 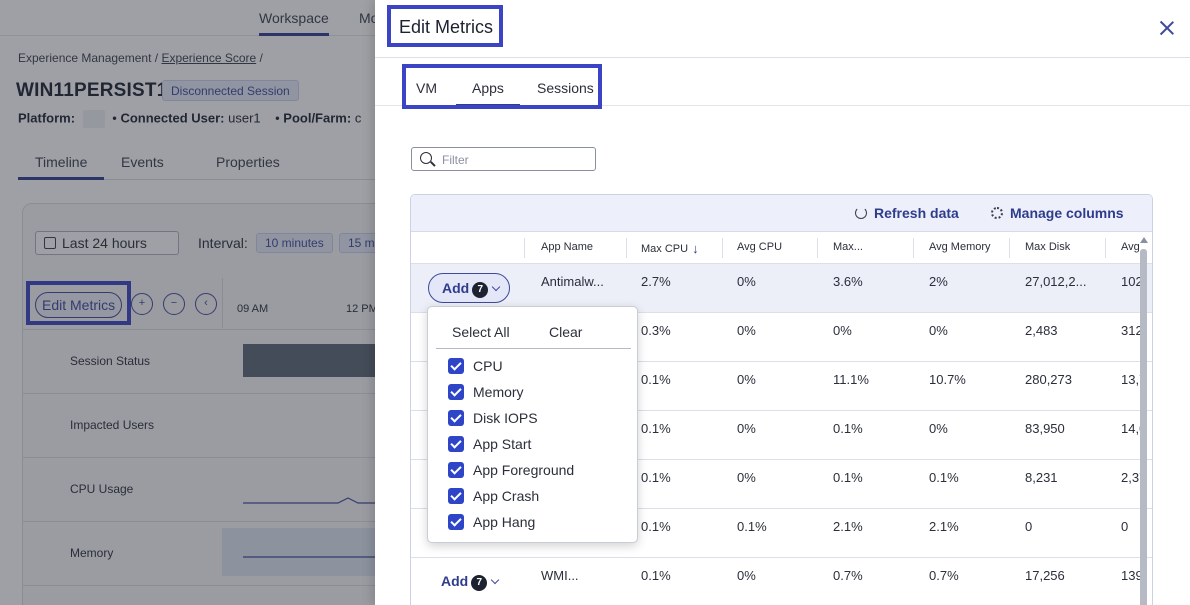 What do you see at coordinates (1029, 526) in the screenshot?
I see `cell-max-disk: 0` at bounding box center [1029, 526].